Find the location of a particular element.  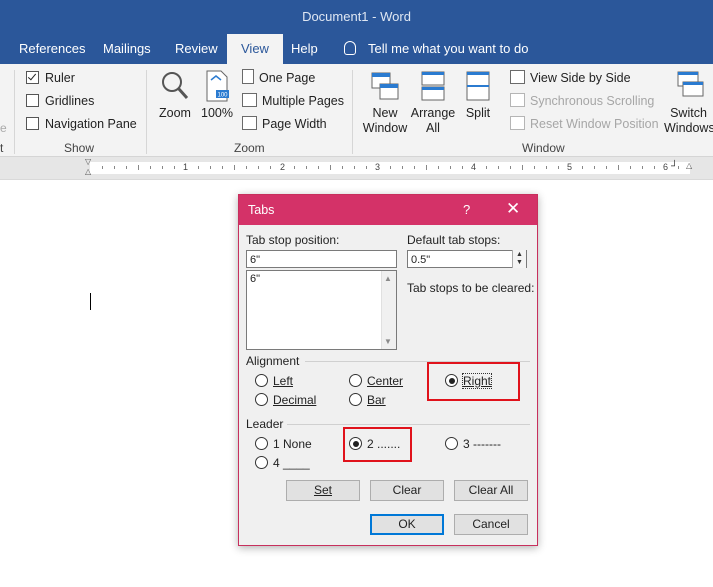

tell-me-text: Tell me what you want to do is located at coordinates (448, 48).